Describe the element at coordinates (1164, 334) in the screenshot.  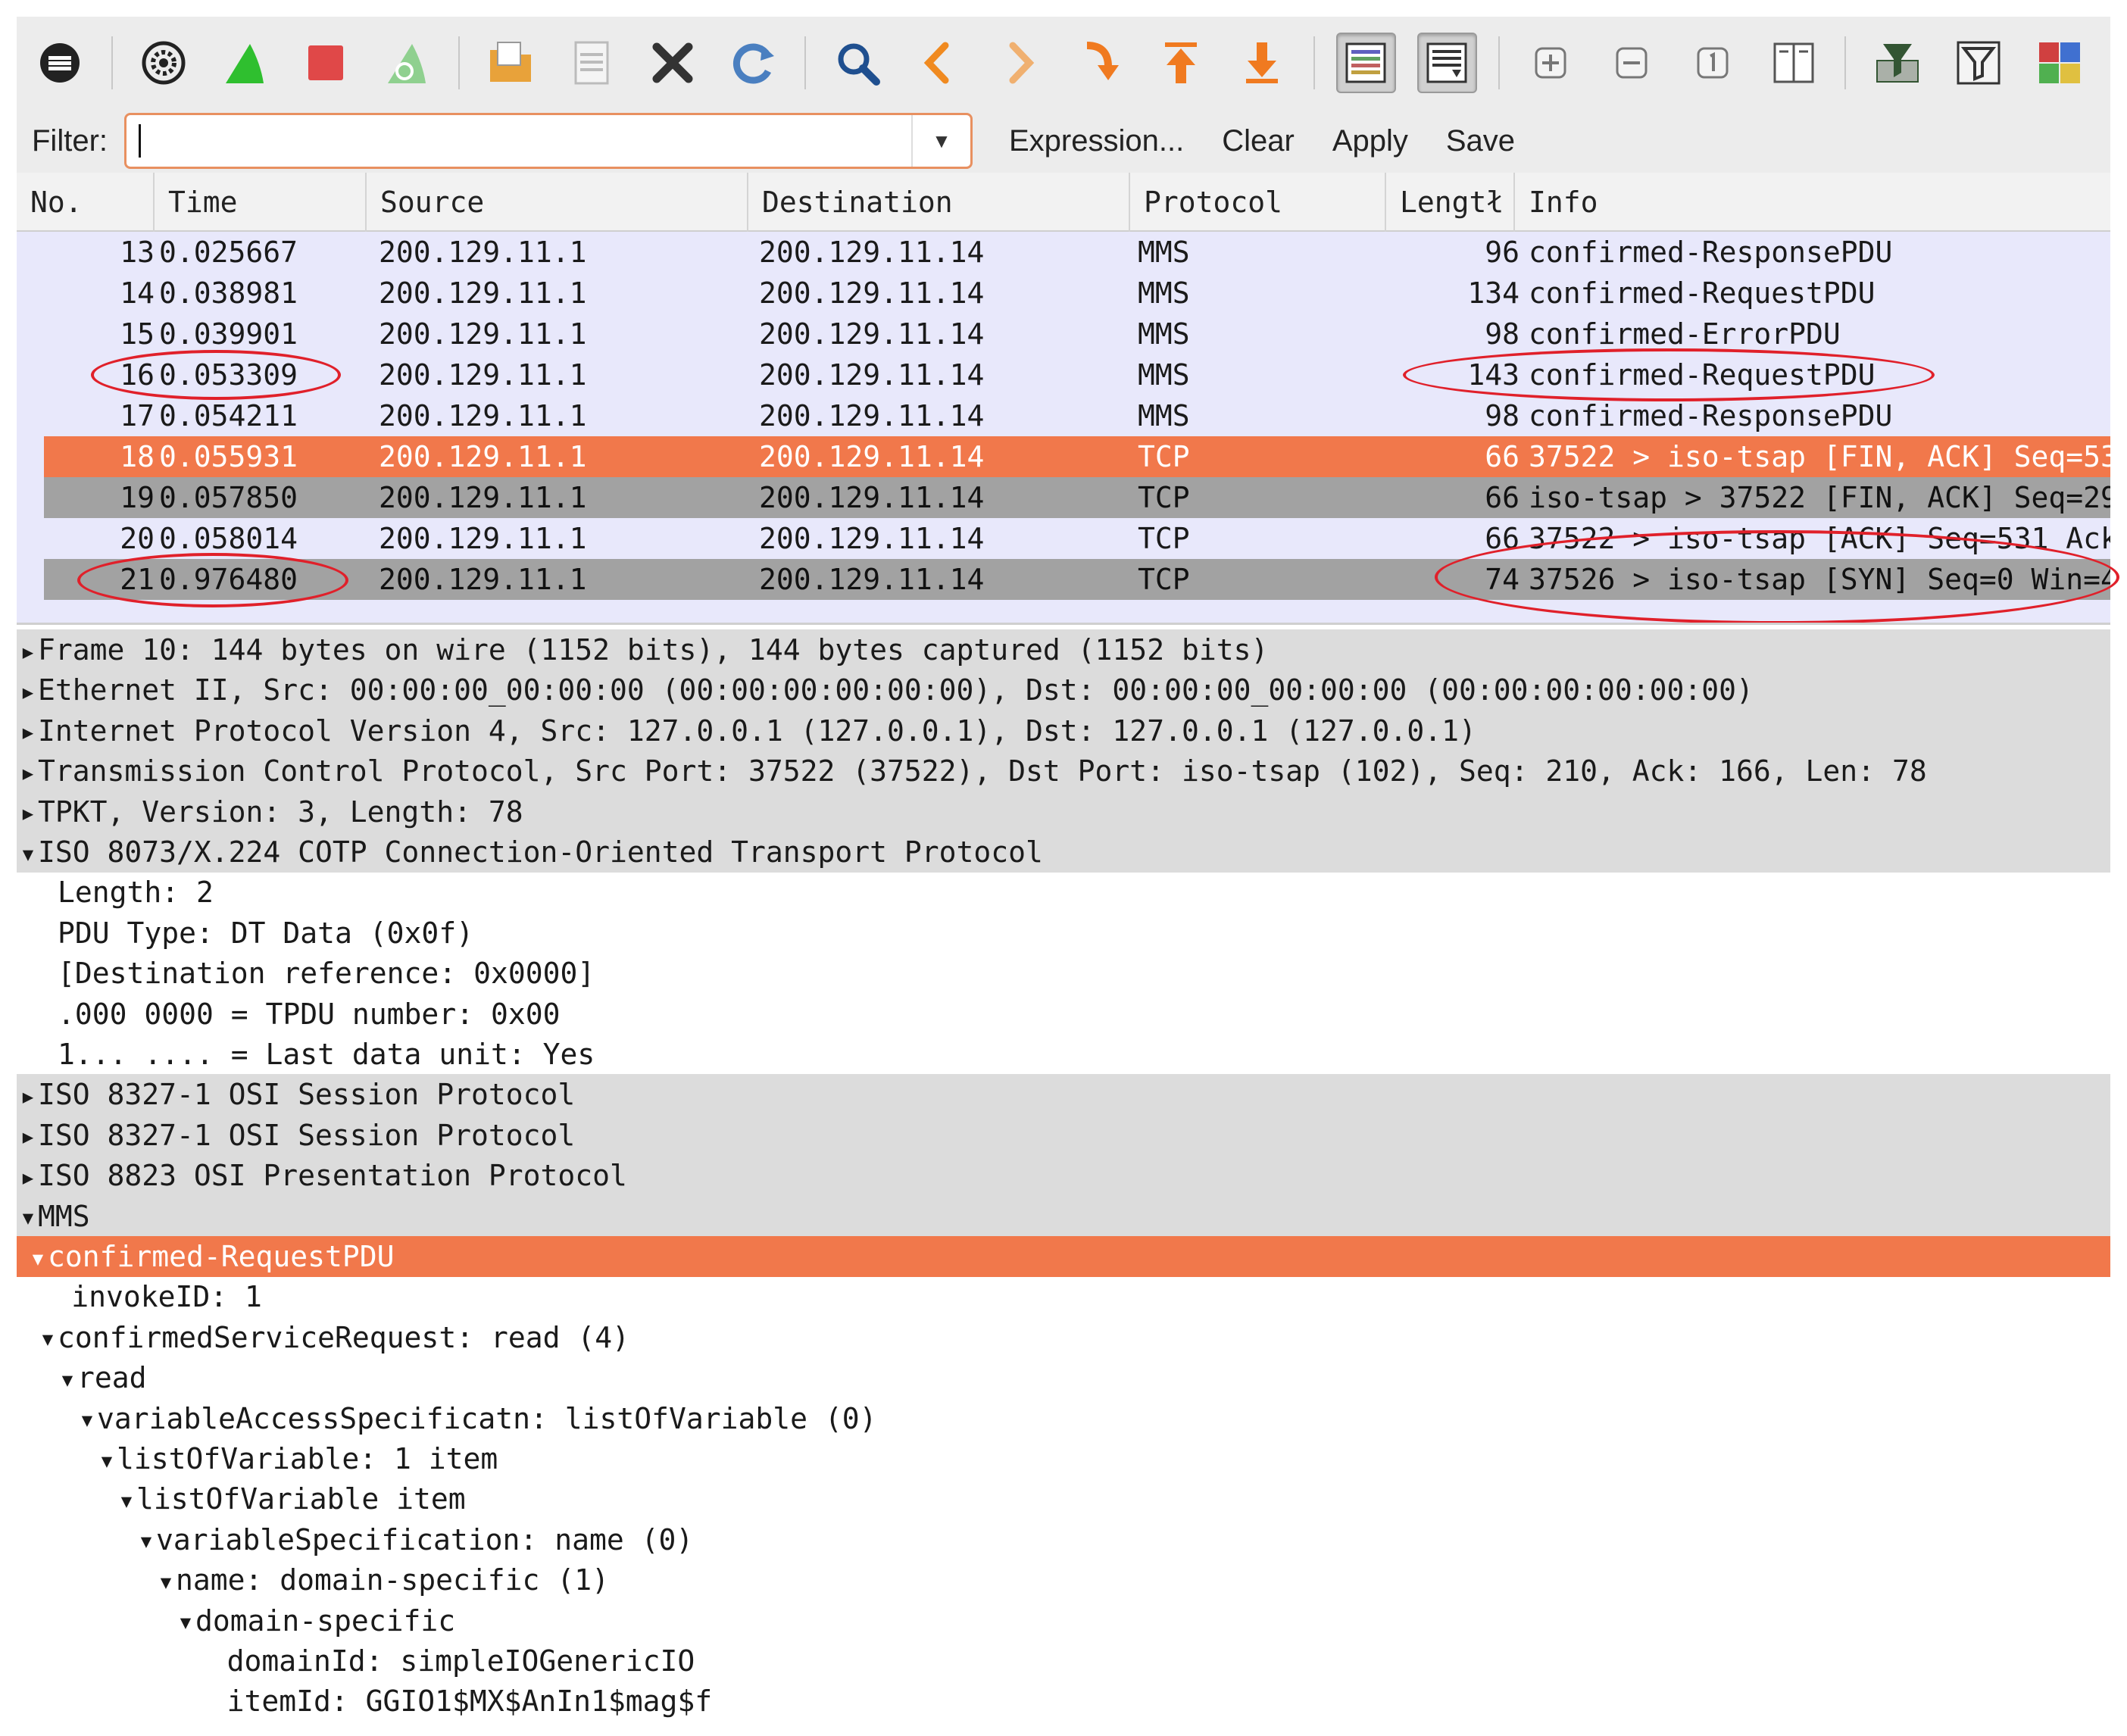
I see `packet-cell-proto: MMS` at that location.